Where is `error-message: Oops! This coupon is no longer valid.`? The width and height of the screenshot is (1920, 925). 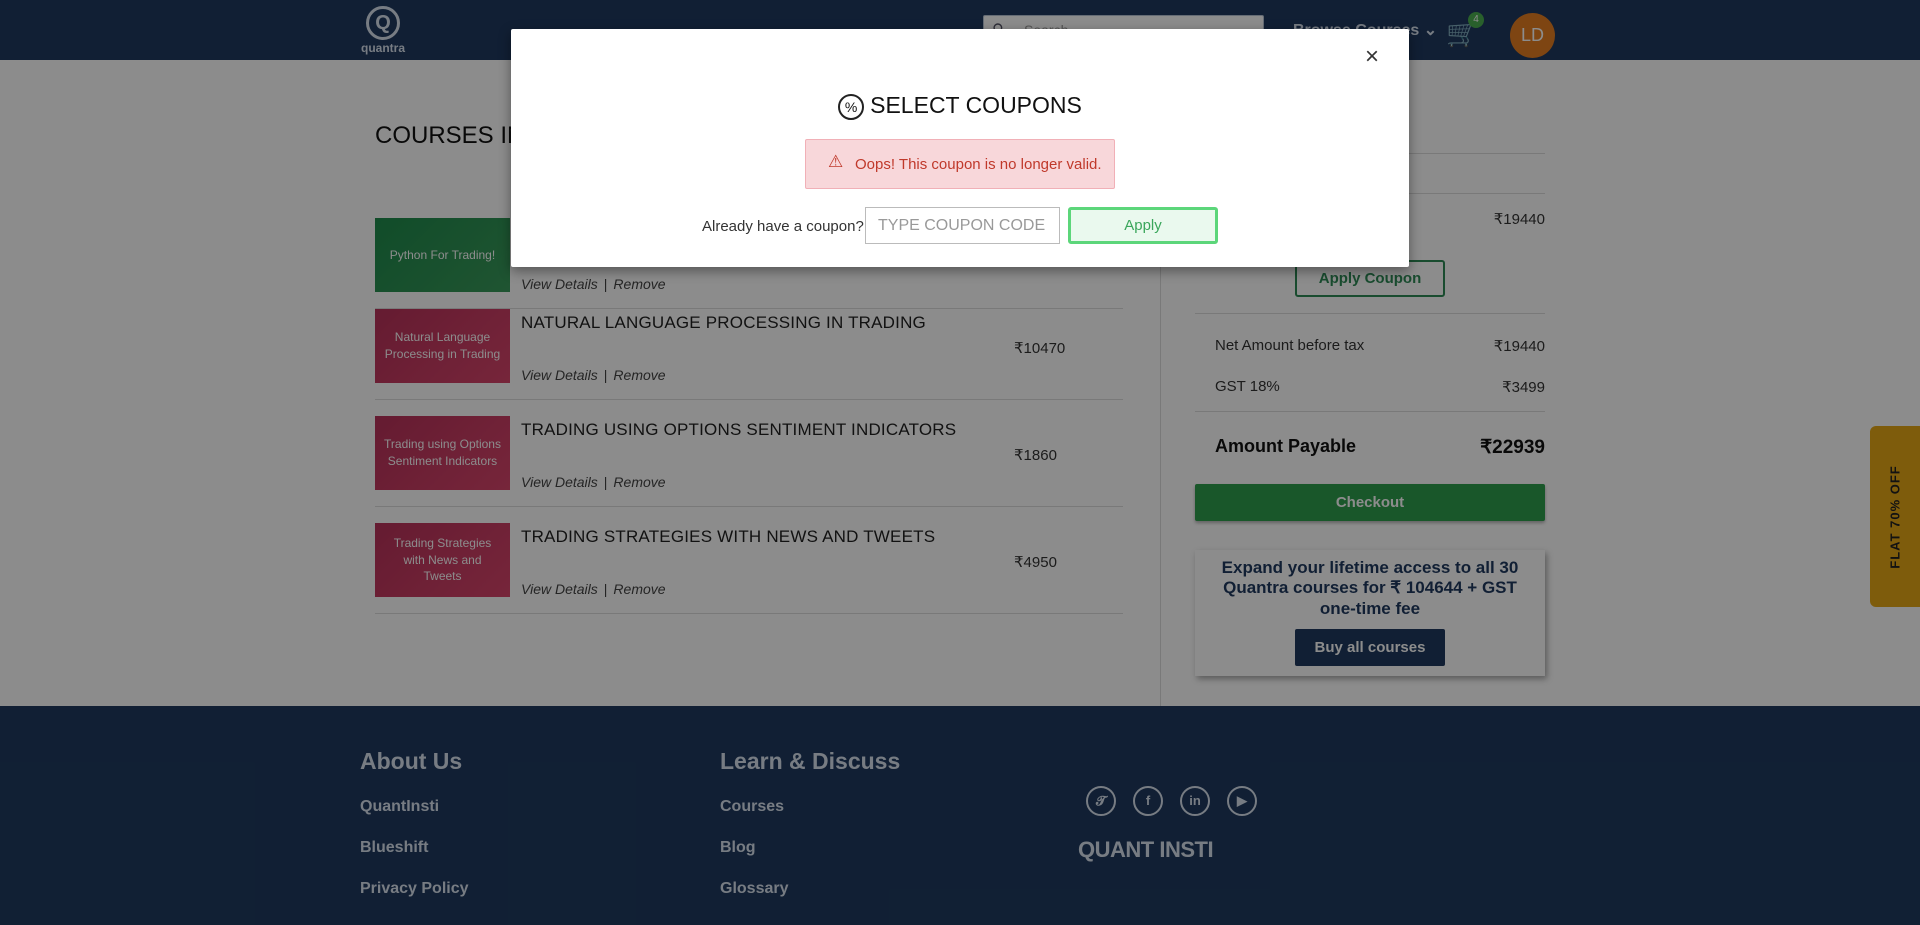 error-message: Oops! This coupon is no longer valid. is located at coordinates (978, 164).